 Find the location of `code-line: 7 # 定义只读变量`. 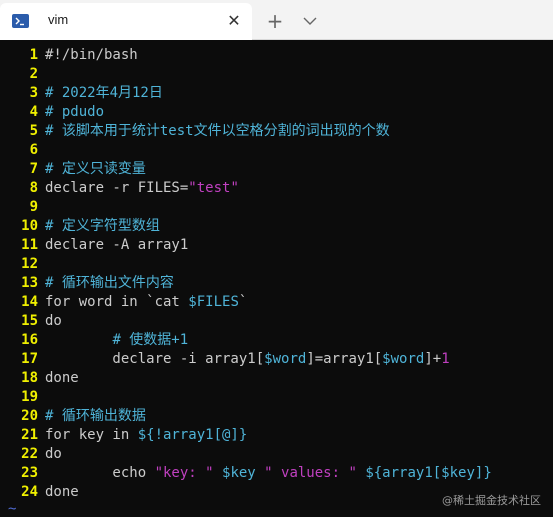

code-line: 7 # 定义只读变量 is located at coordinates (73, 169).